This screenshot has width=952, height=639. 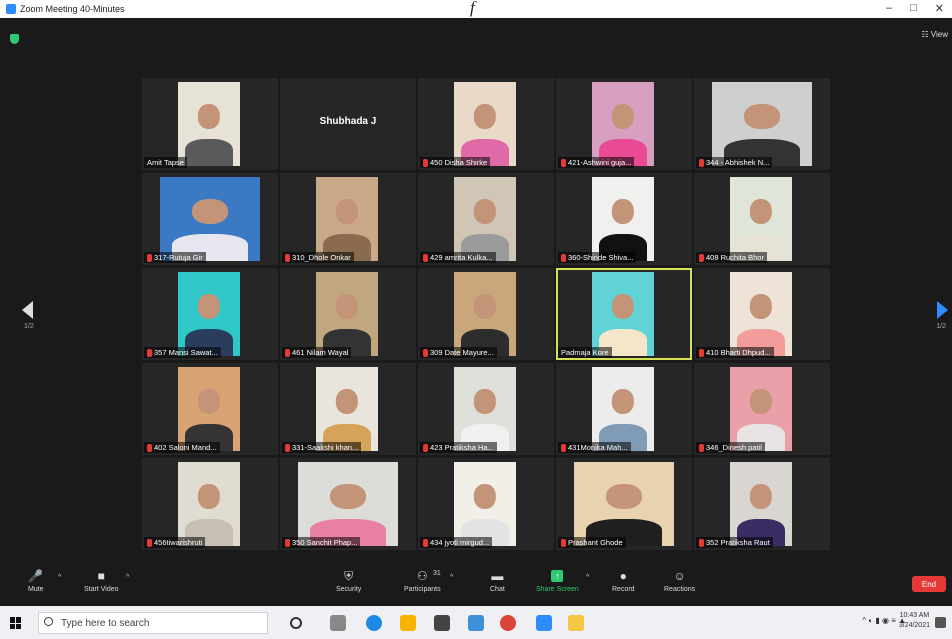 What do you see at coordinates (317, 352) in the screenshot?
I see `participant-name-label: 461 Nilam Wayal` at bounding box center [317, 352].